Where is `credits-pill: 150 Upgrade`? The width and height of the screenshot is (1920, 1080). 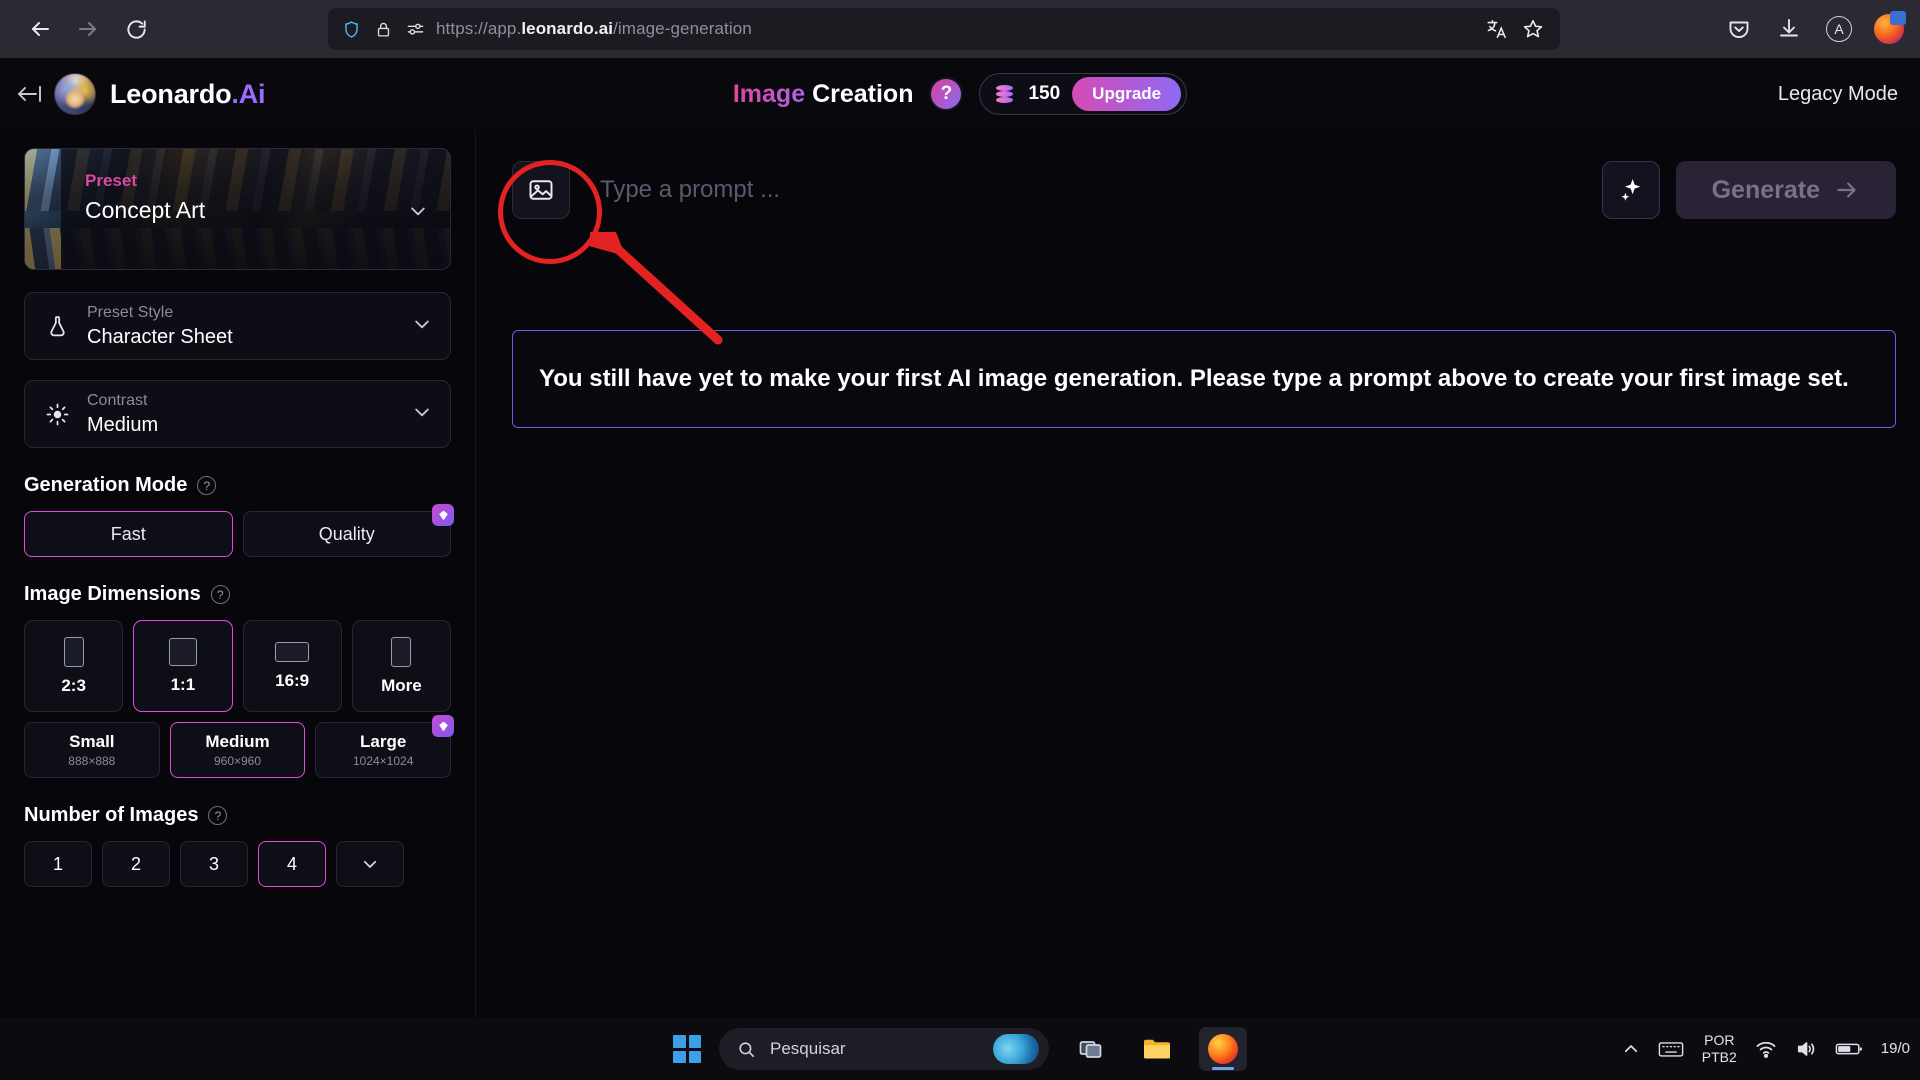 credits-pill: 150 Upgrade is located at coordinates (1083, 94).